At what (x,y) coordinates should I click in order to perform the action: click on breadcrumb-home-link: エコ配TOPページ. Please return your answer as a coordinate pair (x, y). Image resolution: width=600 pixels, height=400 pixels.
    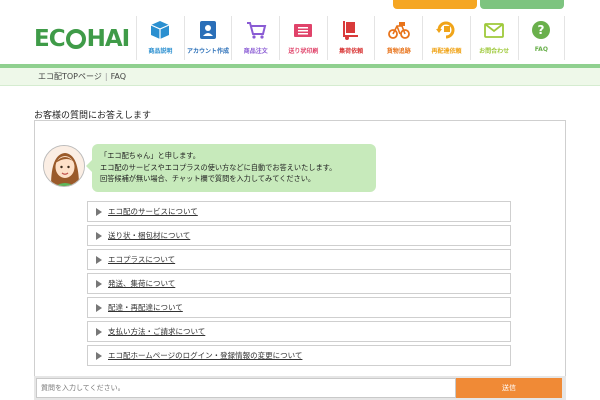
    Looking at the image, I should click on (70, 76).